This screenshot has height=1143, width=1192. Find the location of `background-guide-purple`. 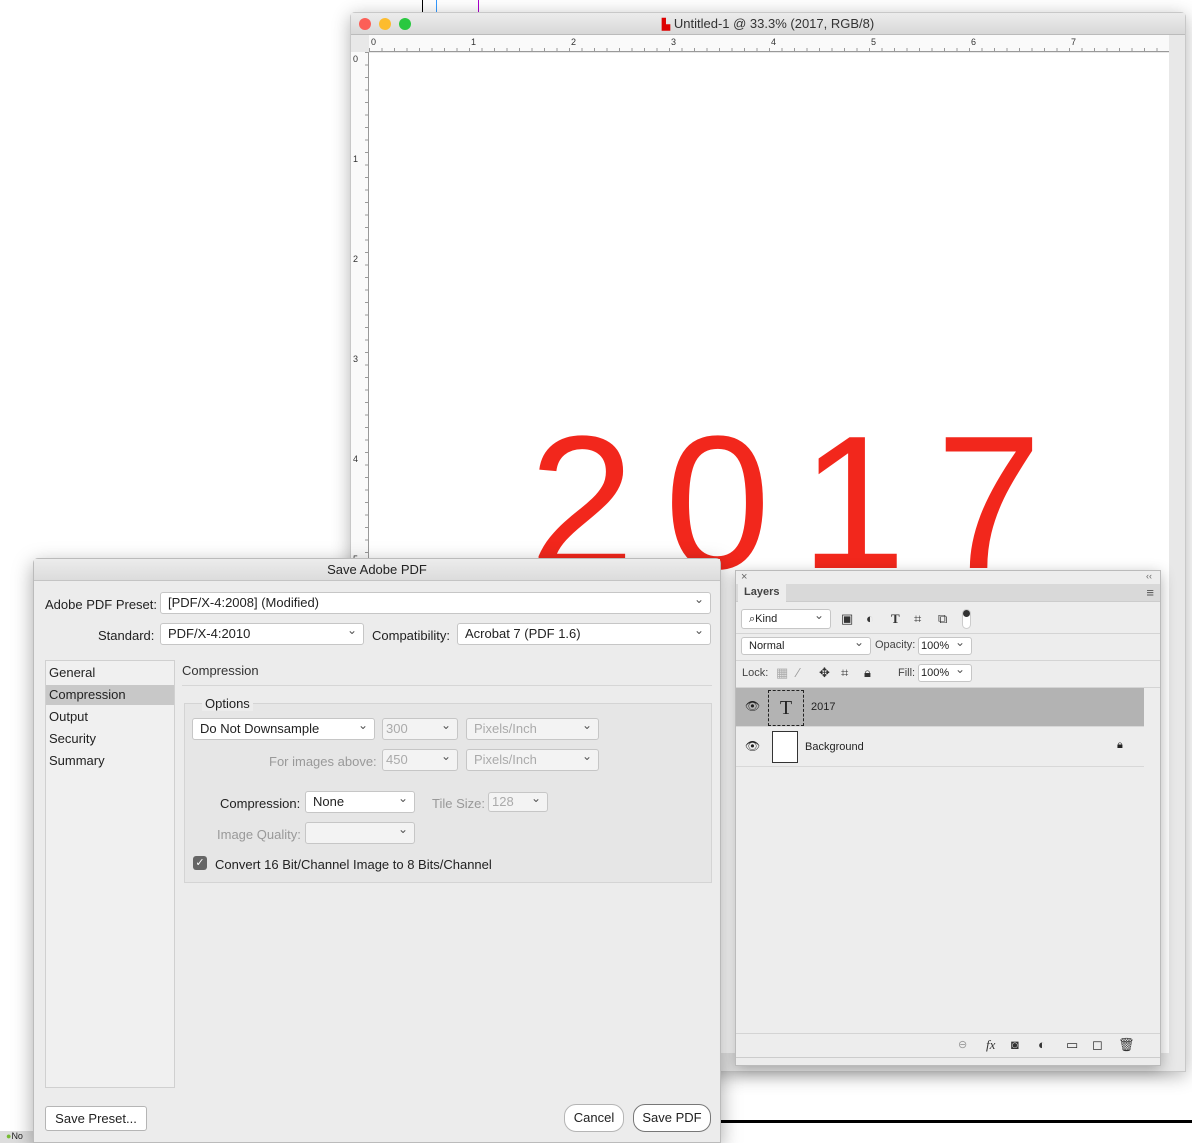

background-guide-purple is located at coordinates (478, 6).